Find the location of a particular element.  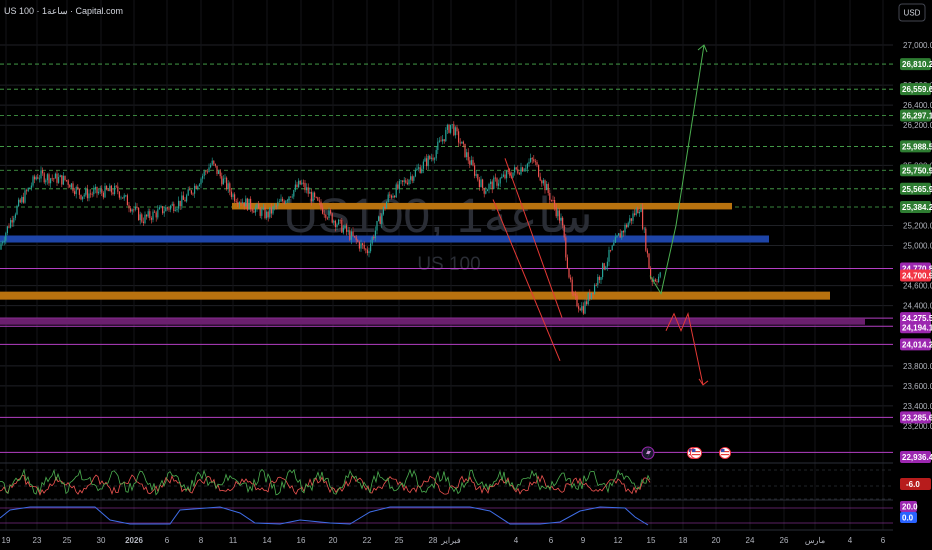

price-tag: 25,384.2 is located at coordinates (916, 207).